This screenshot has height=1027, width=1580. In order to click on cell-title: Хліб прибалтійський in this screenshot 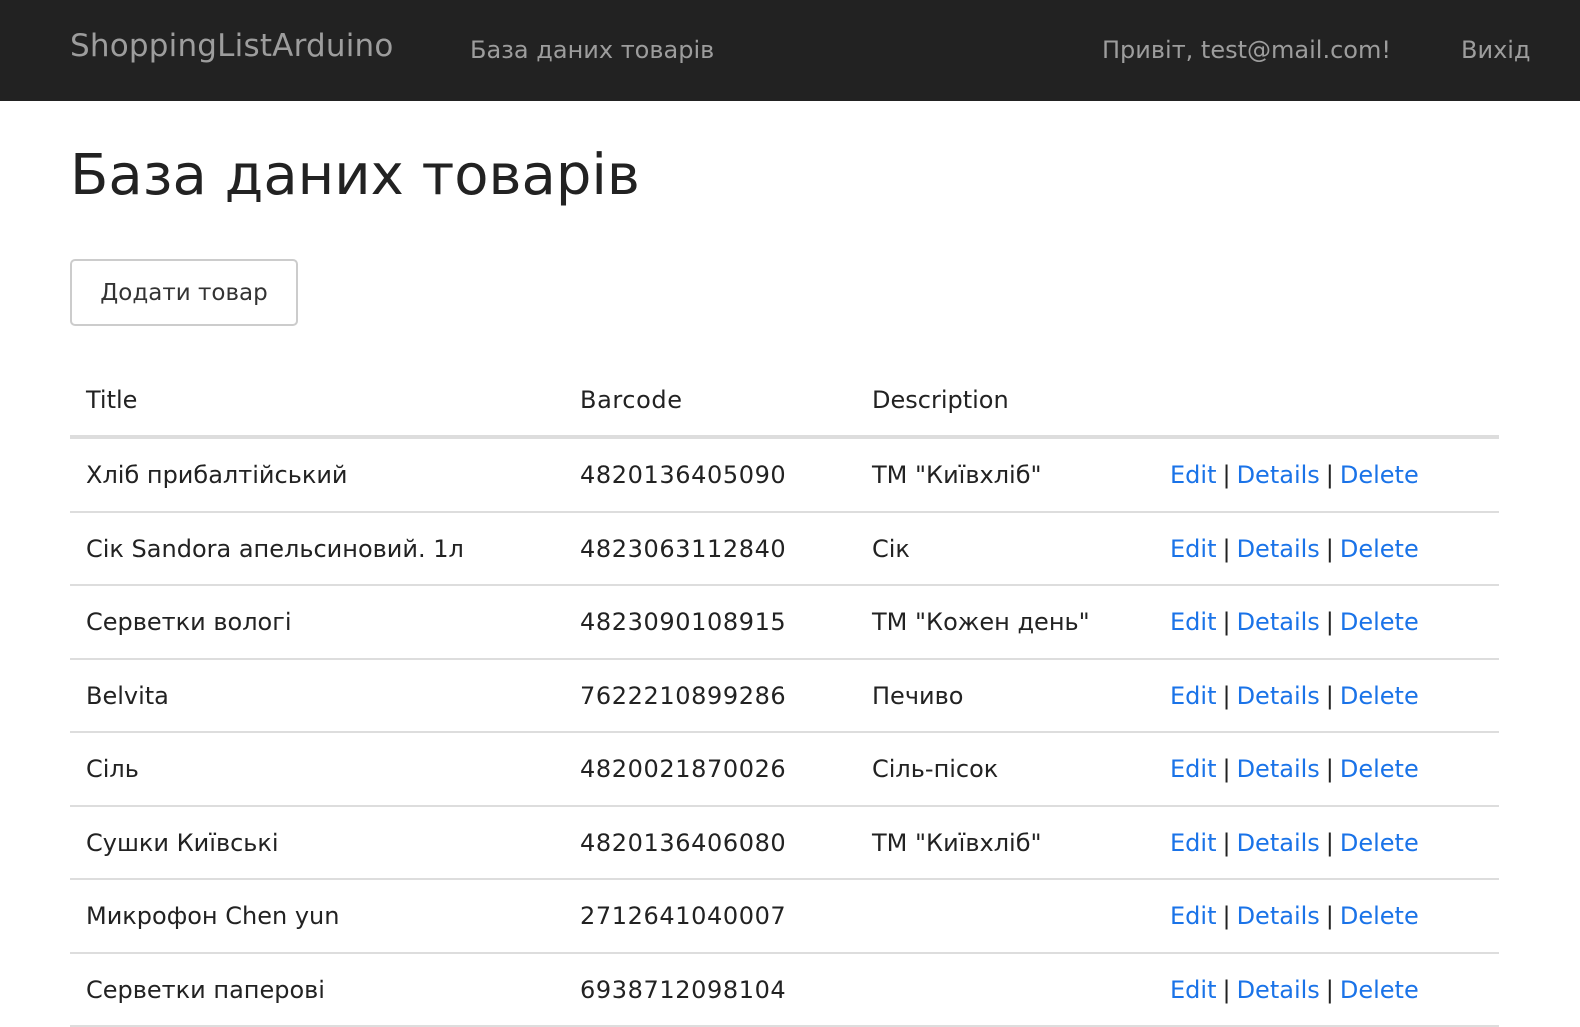, I will do `click(217, 475)`.